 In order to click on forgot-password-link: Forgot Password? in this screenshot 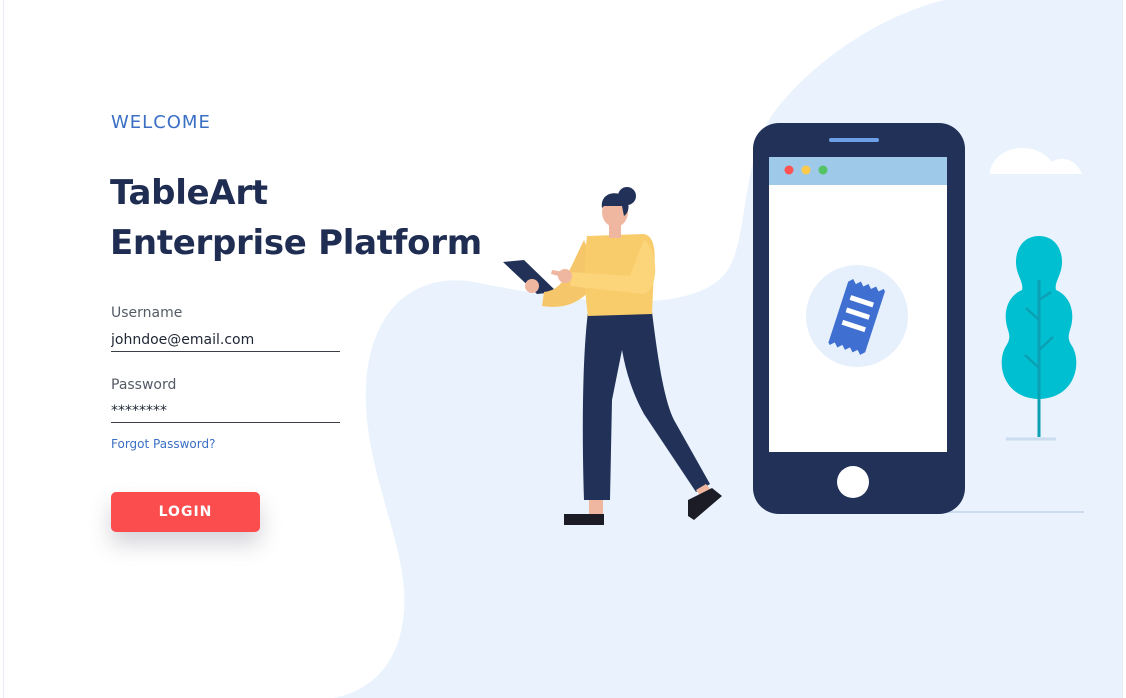, I will do `click(163, 444)`.